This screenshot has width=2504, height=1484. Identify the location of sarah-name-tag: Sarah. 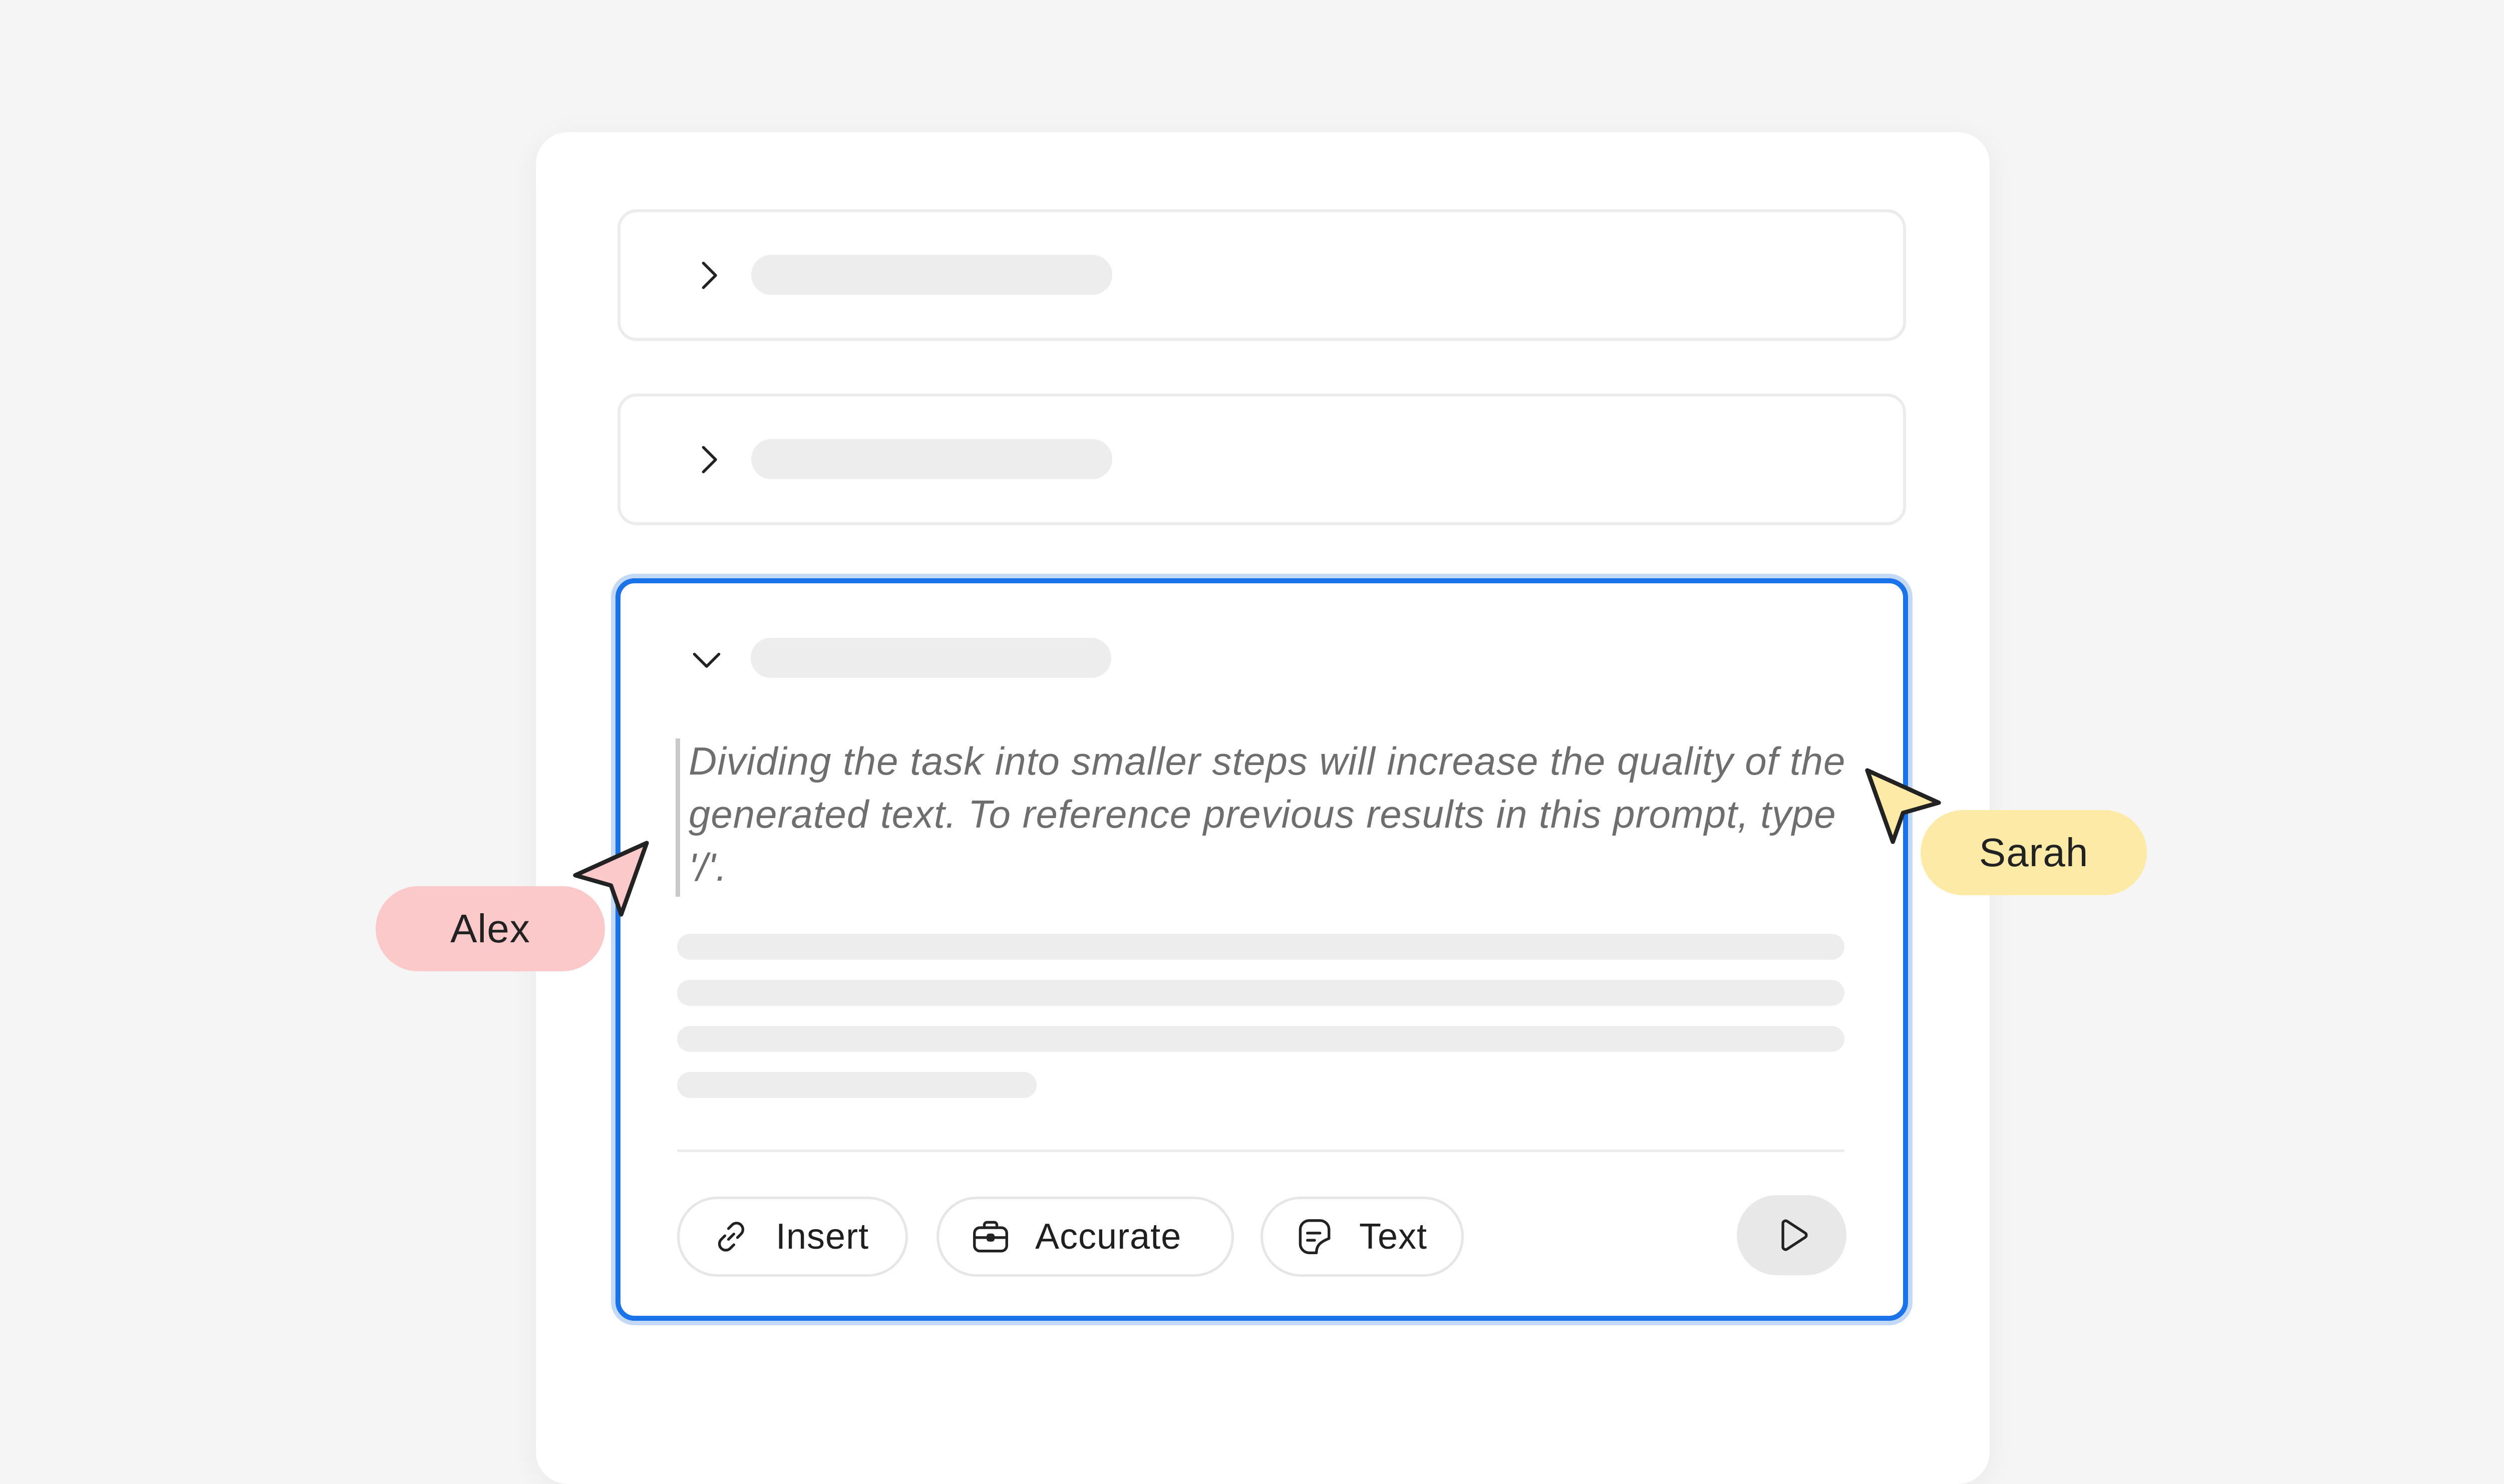
(2034, 852).